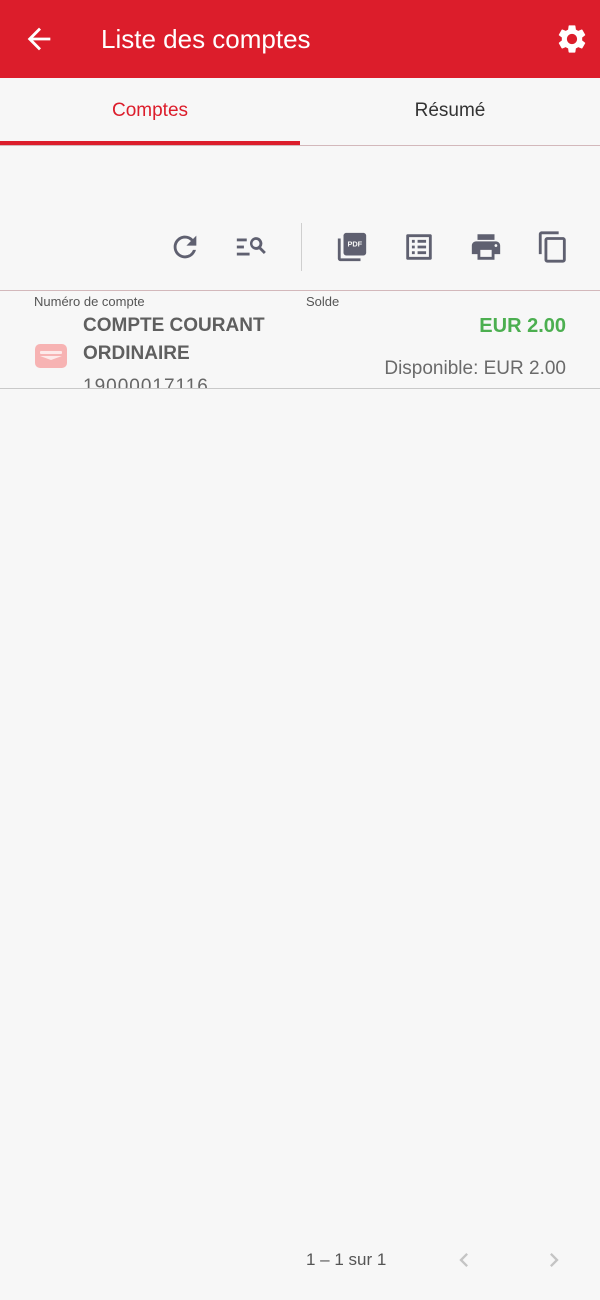  Describe the element at coordinates (572, 39) in the screenshot. I see `gear-icon` at that location.